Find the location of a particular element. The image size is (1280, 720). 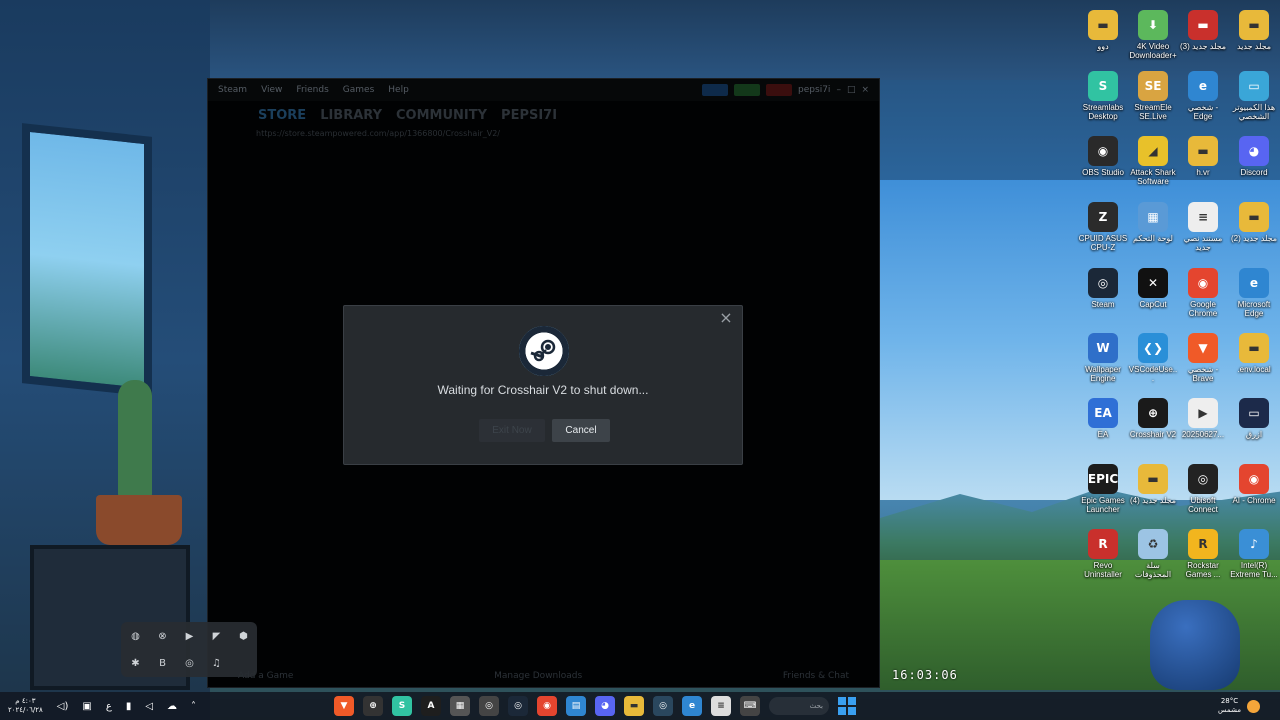

crosshair-icon: ⊕ is located at coordinates (373, 706).